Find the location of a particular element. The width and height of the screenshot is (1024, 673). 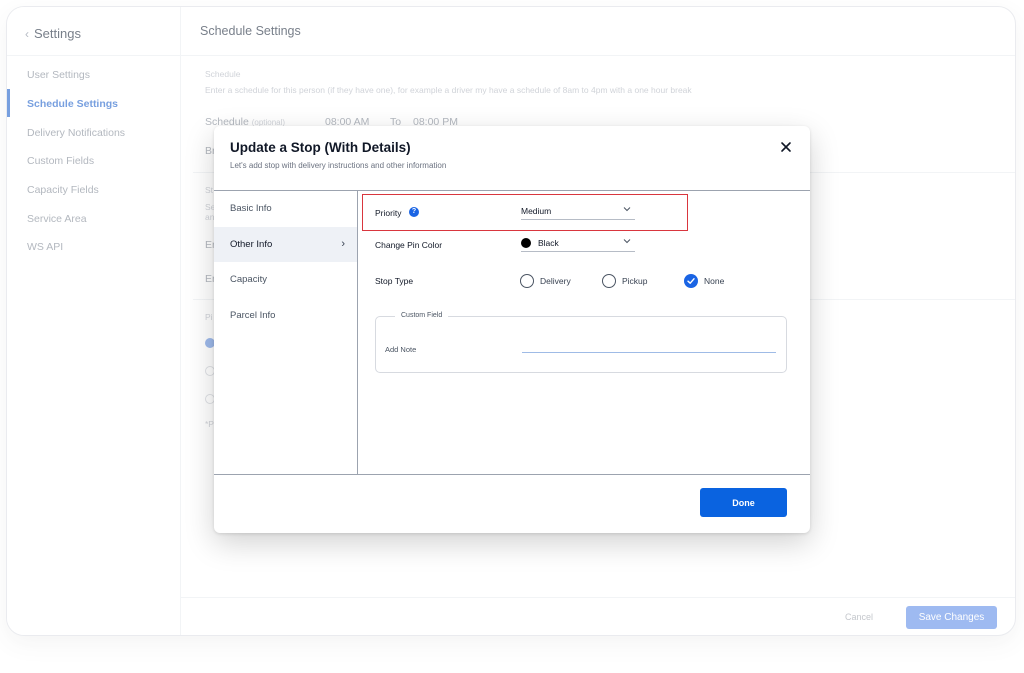

add-note-label: Add Note is located at coordinates (401, 349).